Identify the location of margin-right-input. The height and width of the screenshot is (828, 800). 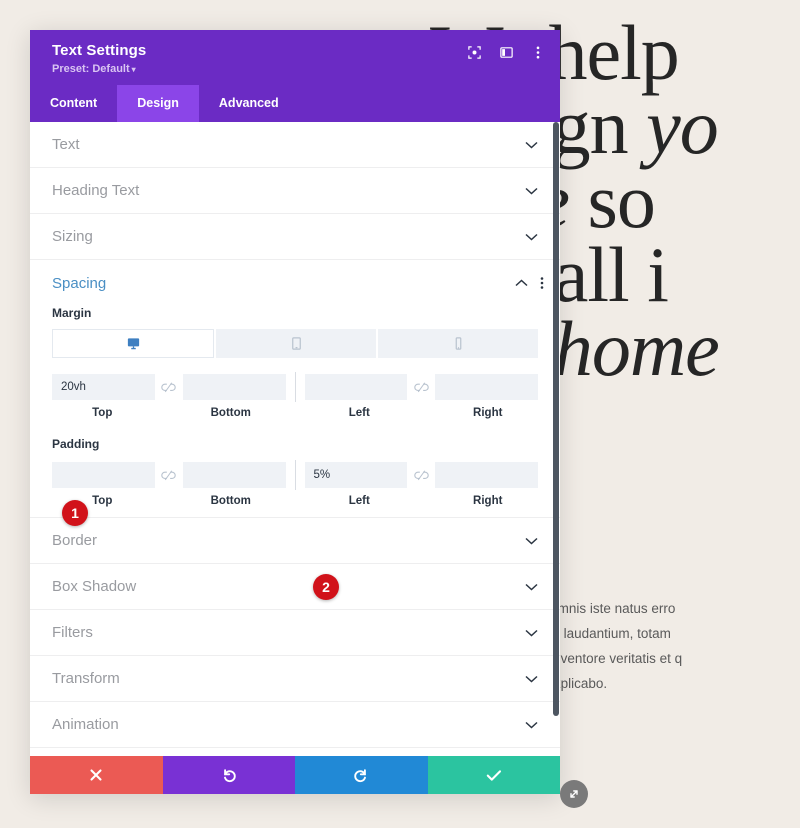
(486, 387).